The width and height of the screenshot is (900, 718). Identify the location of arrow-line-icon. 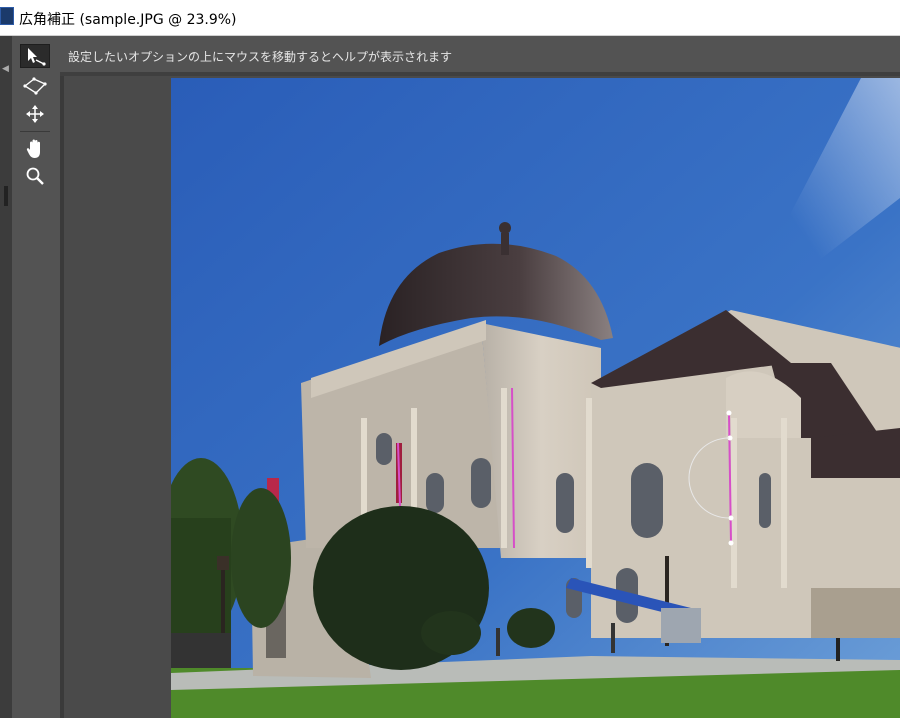
(37, 57).